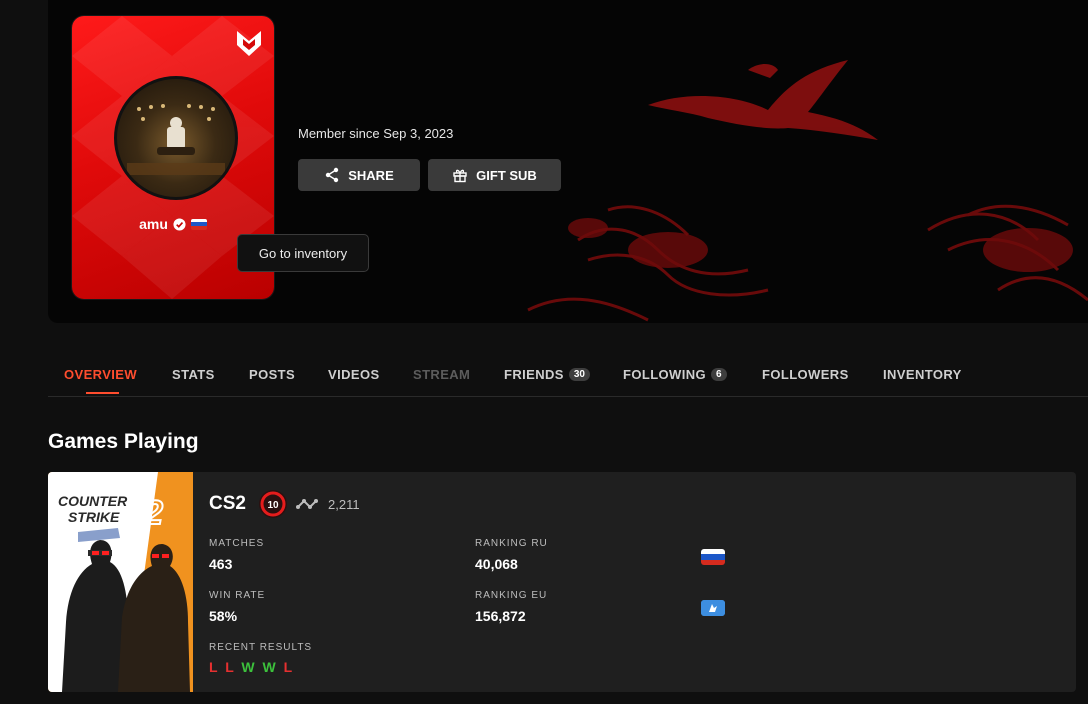 The height and width of the screenshot is (704, 1088). Describe the element at coordinates (221, 564) in the screenshot. I see `matches-value: 463` at that location.